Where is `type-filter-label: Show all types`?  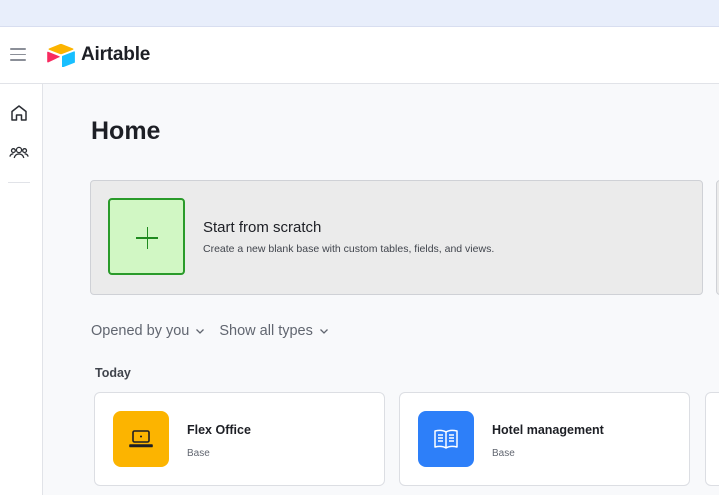 type-filter-label: Show all types is located at coordinates (266, 331).